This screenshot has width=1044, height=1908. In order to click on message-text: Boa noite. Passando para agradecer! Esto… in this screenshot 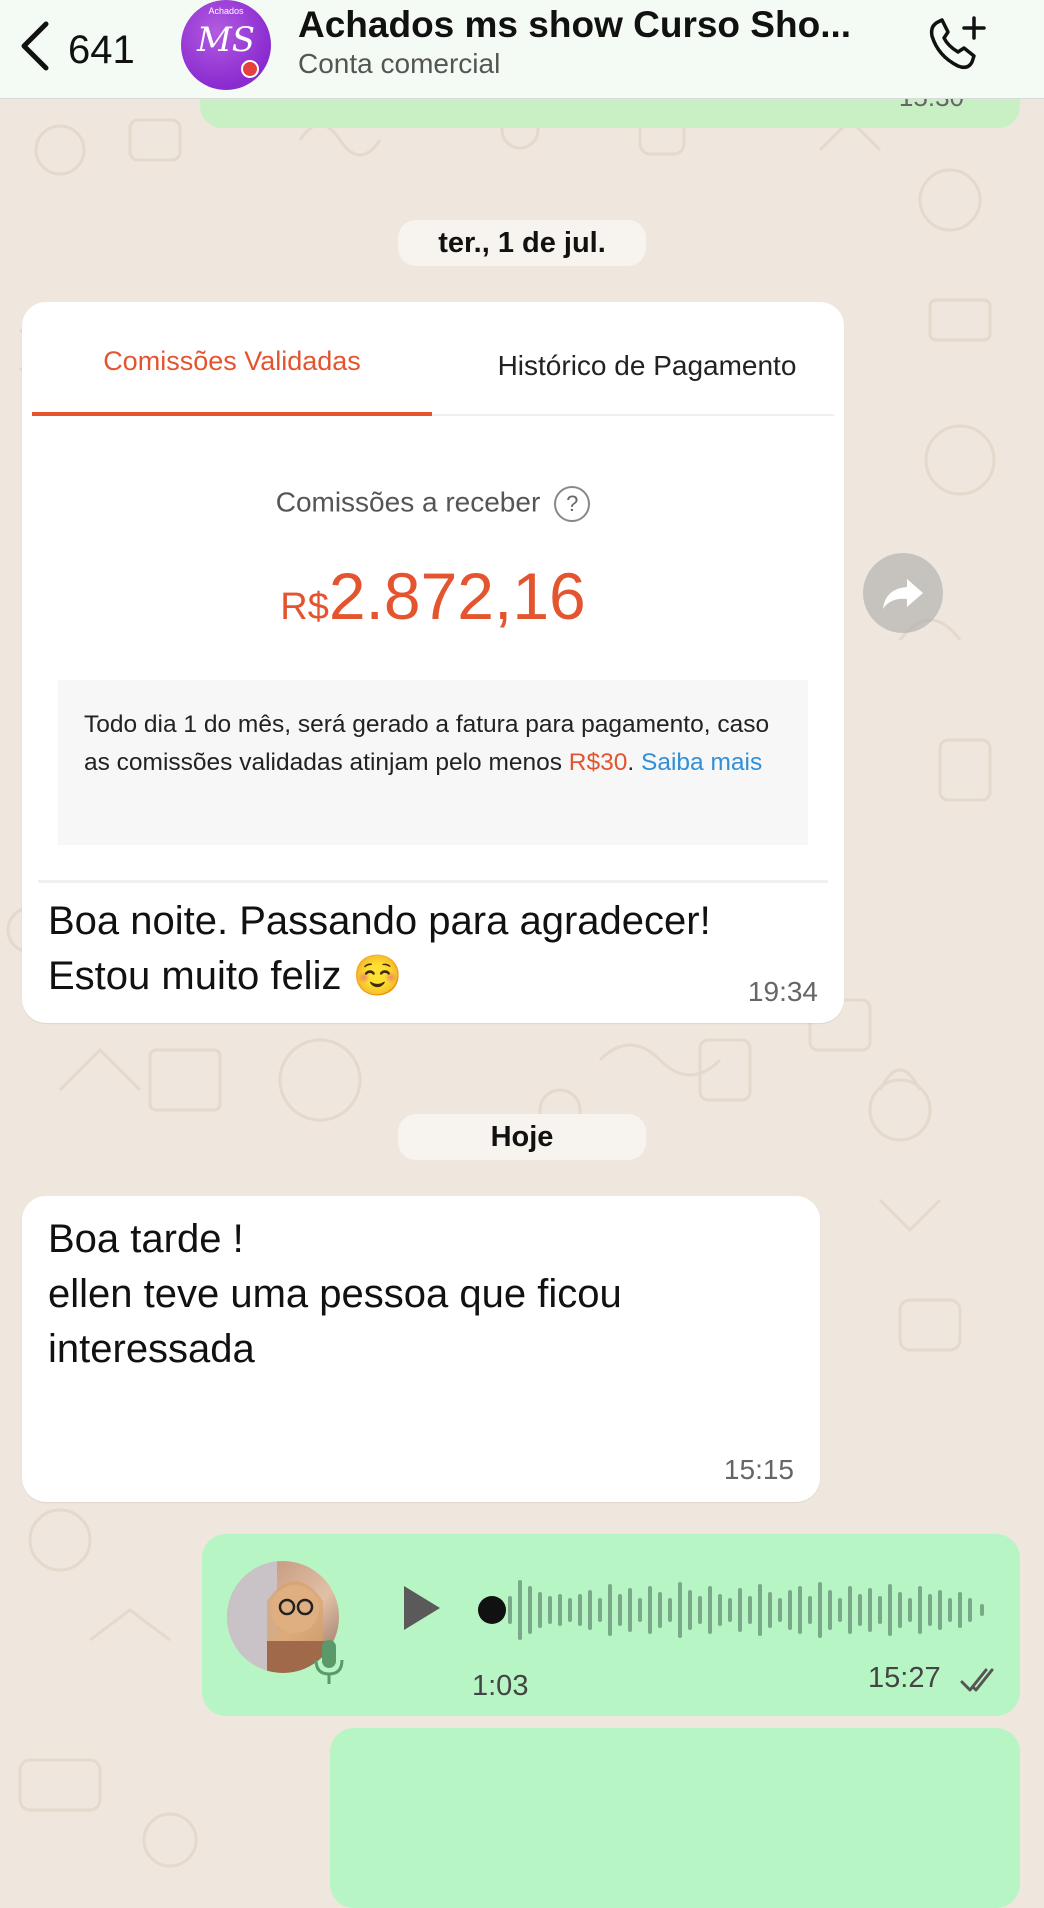, I will do `click(379, 949)`.